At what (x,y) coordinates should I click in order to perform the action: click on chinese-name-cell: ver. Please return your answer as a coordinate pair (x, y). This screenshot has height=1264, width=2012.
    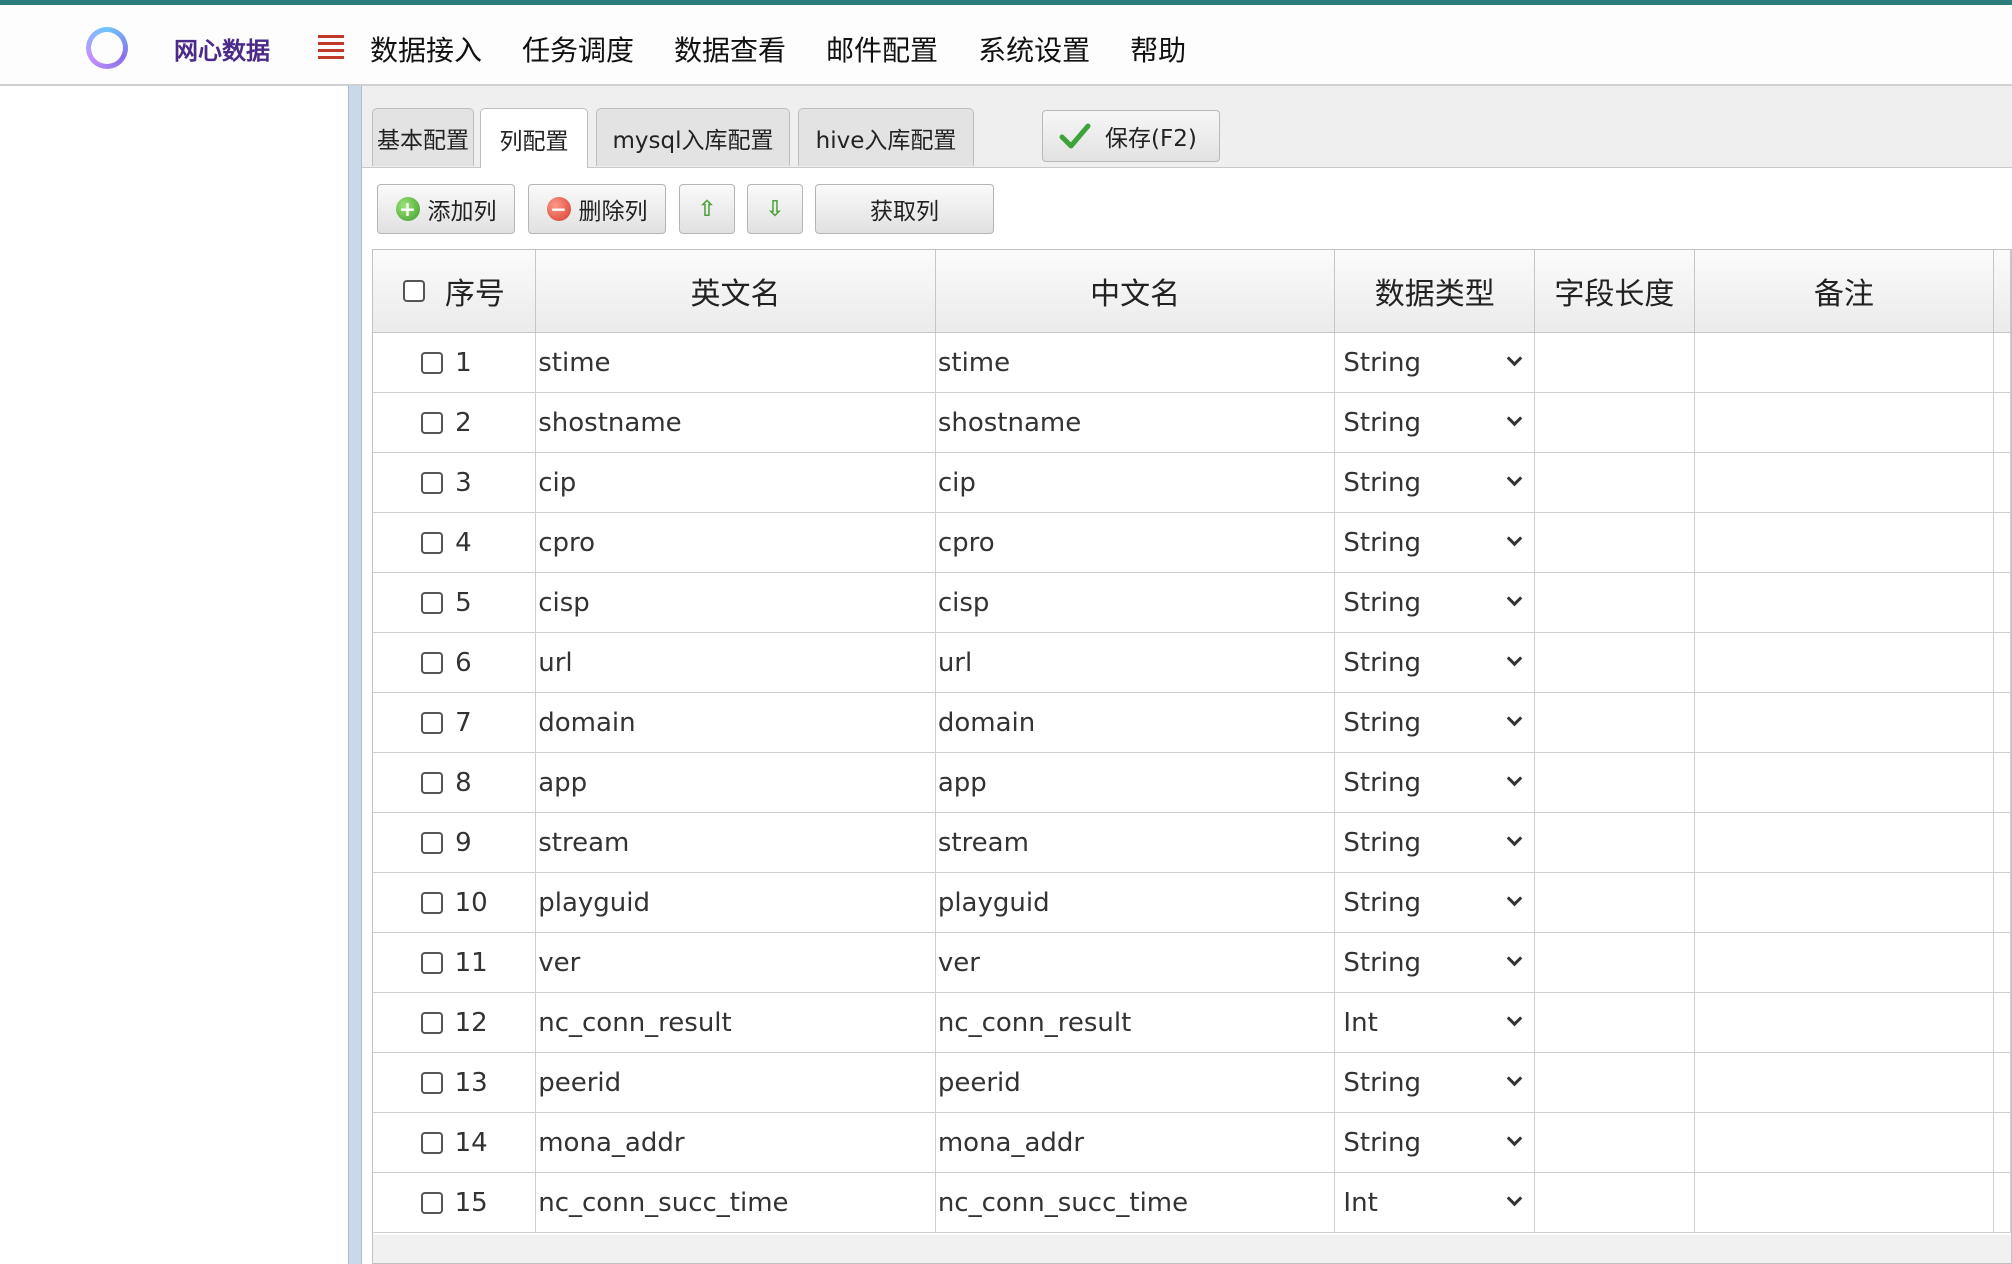
    Looking at the image, I should click on (1135, 962).